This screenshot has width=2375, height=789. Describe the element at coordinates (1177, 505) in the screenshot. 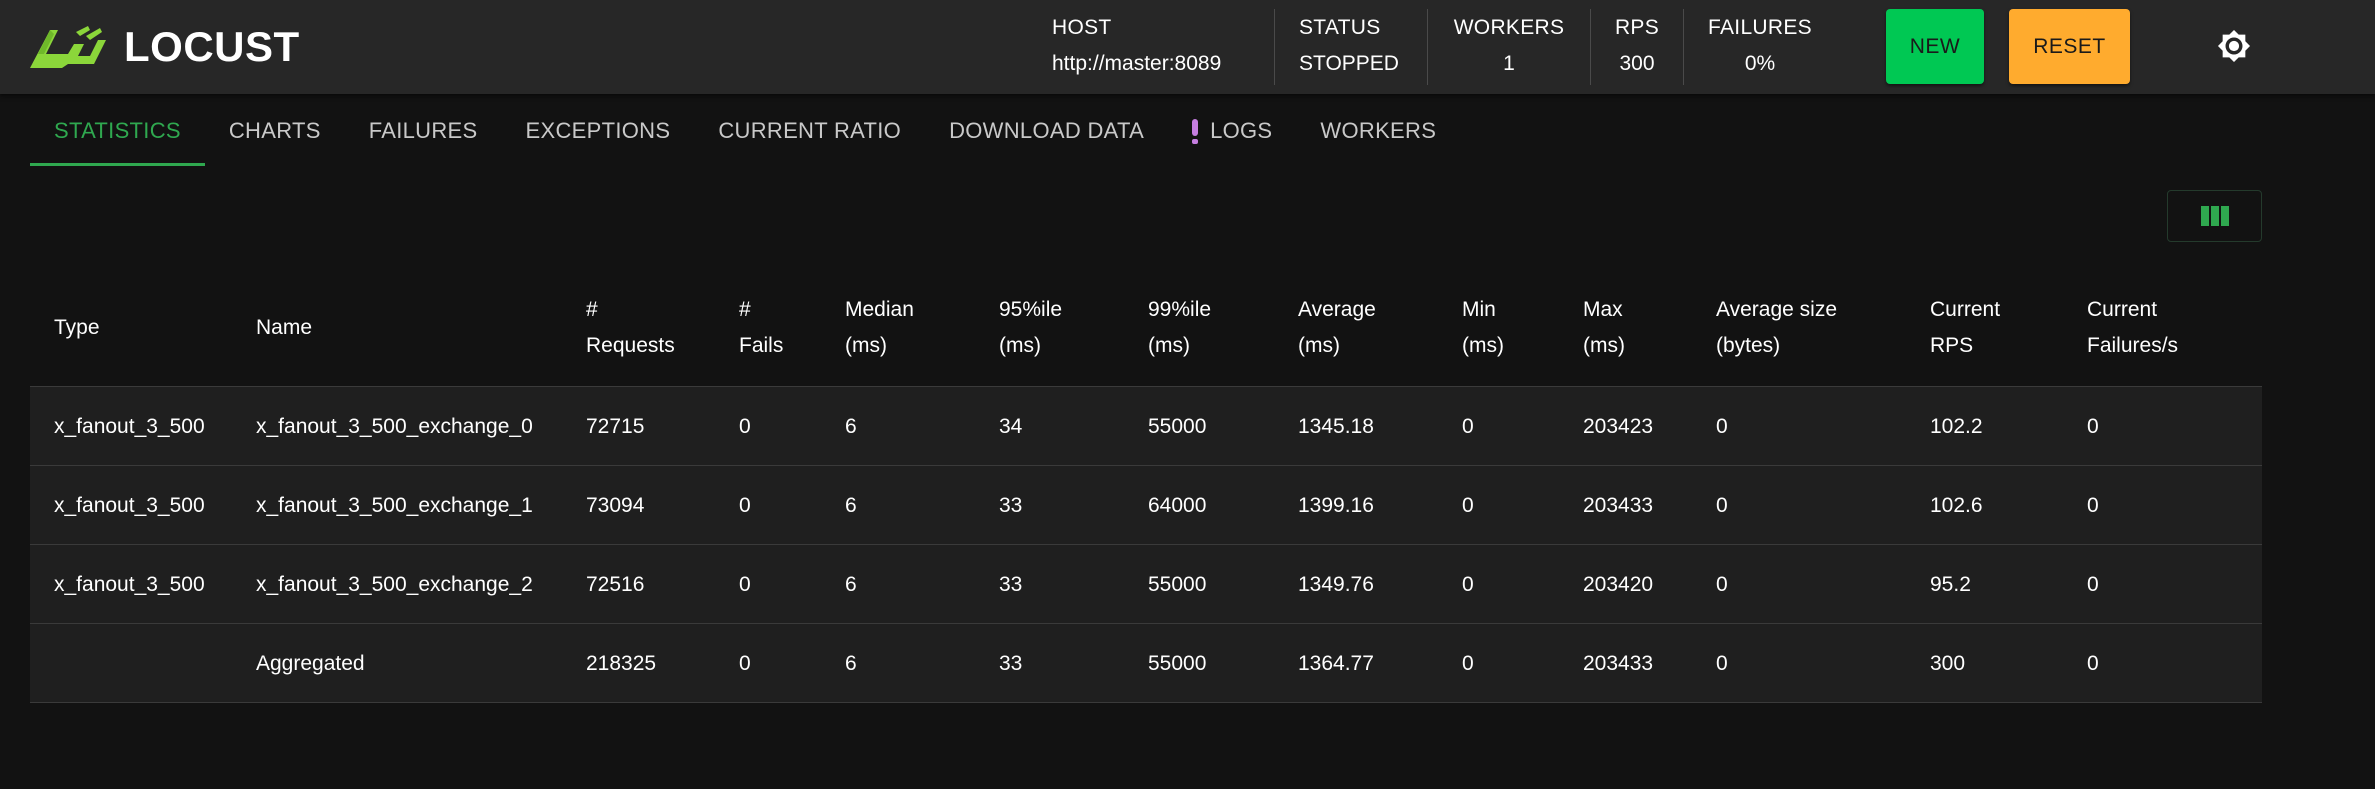

I see `cell-p99: 64000` at that location.